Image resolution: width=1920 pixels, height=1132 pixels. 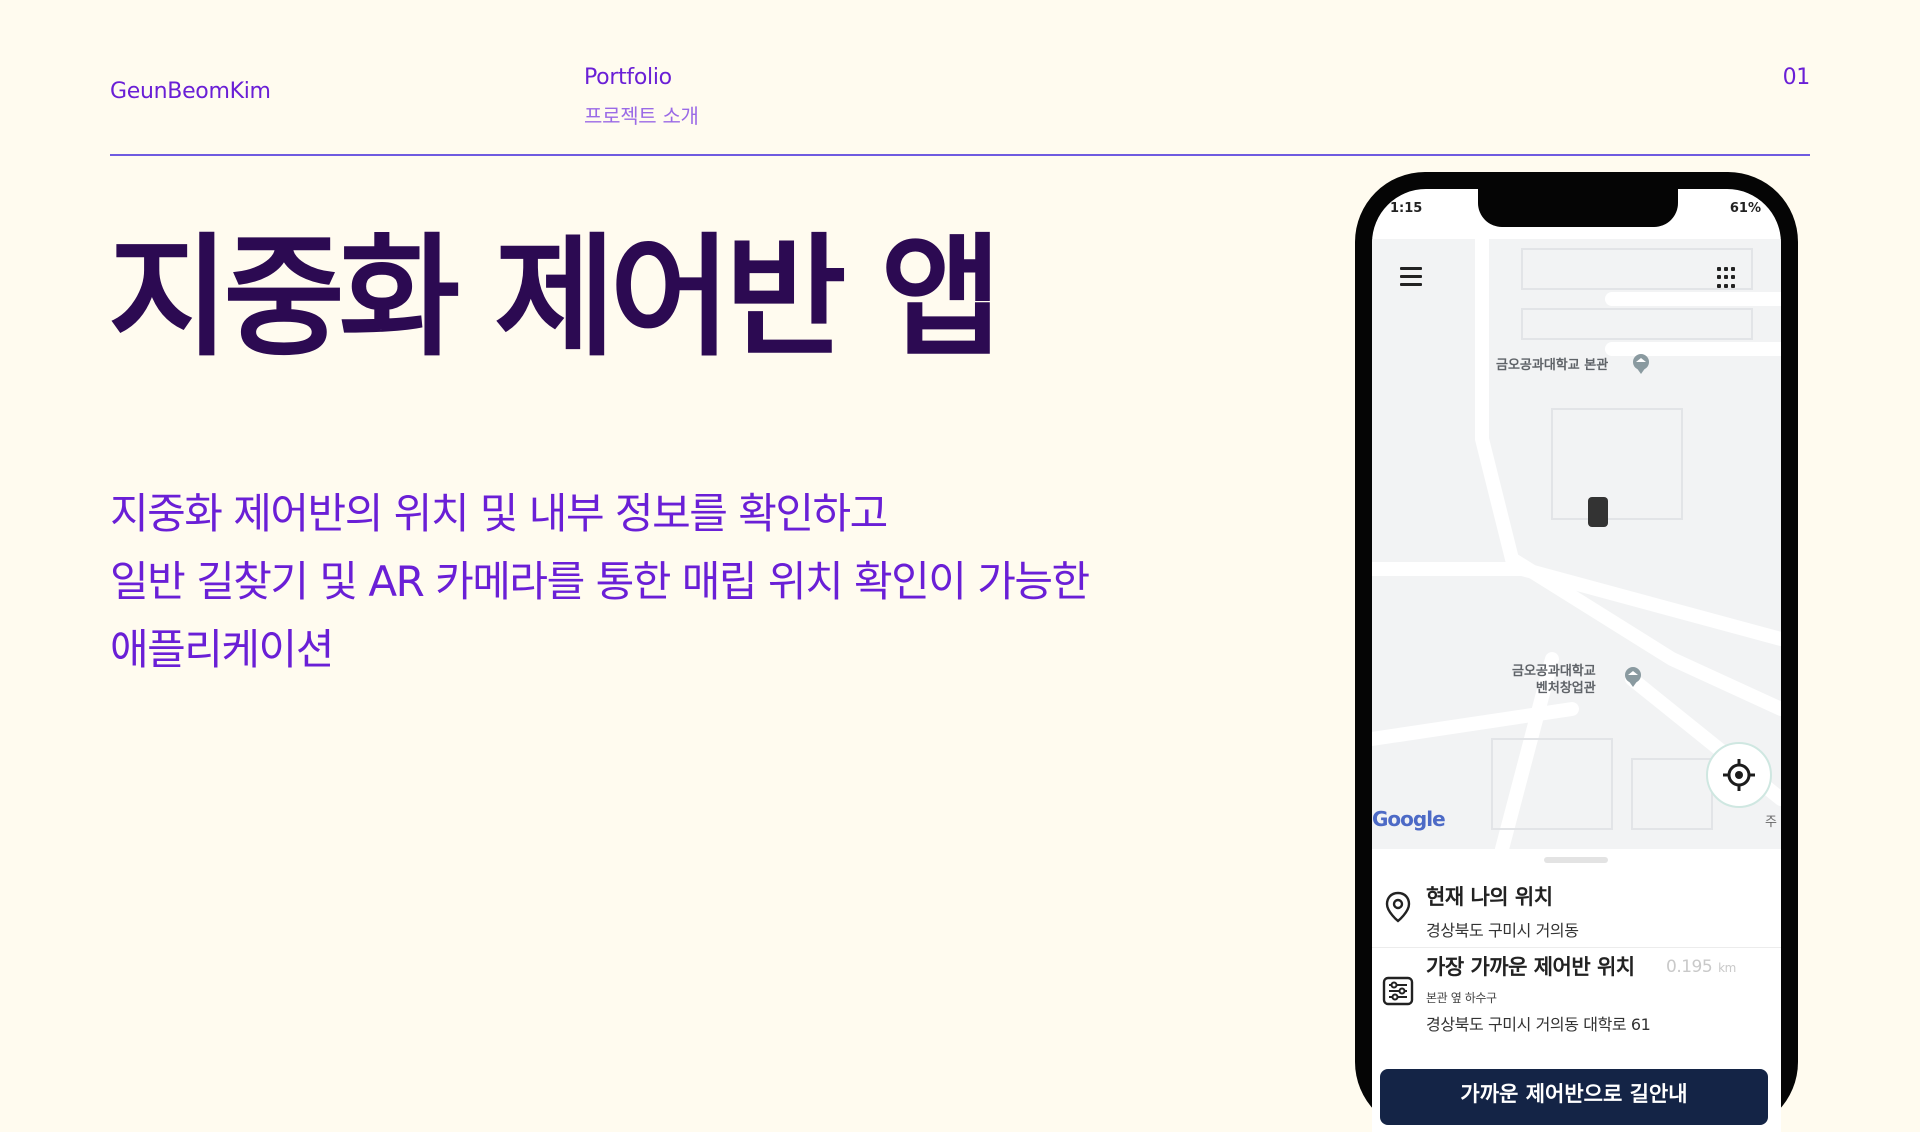 I want to click on map-edge-label: 주, so click(x=1771, y=822).